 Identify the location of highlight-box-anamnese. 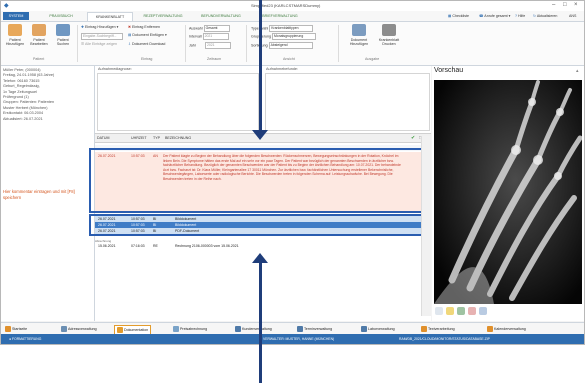
(256, 180).